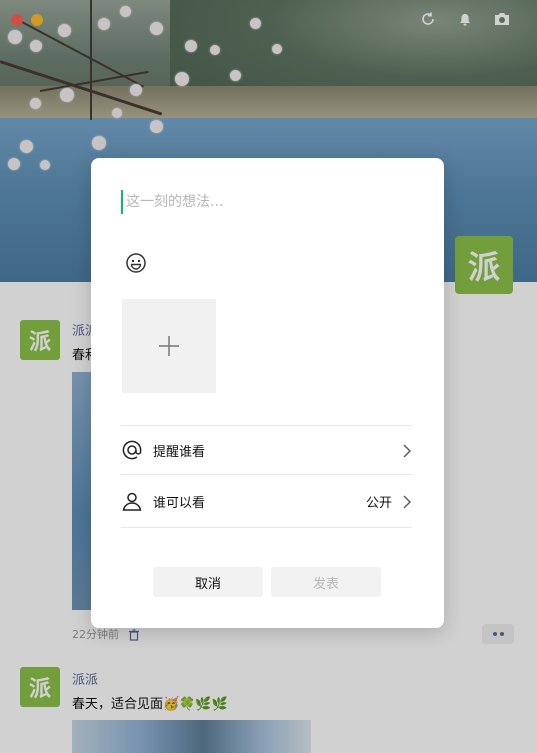 This screenshot has width=537, height=753. Describe the element at coordinates (136, 263) in the screenshot. I see `smiley-icon` at that location.